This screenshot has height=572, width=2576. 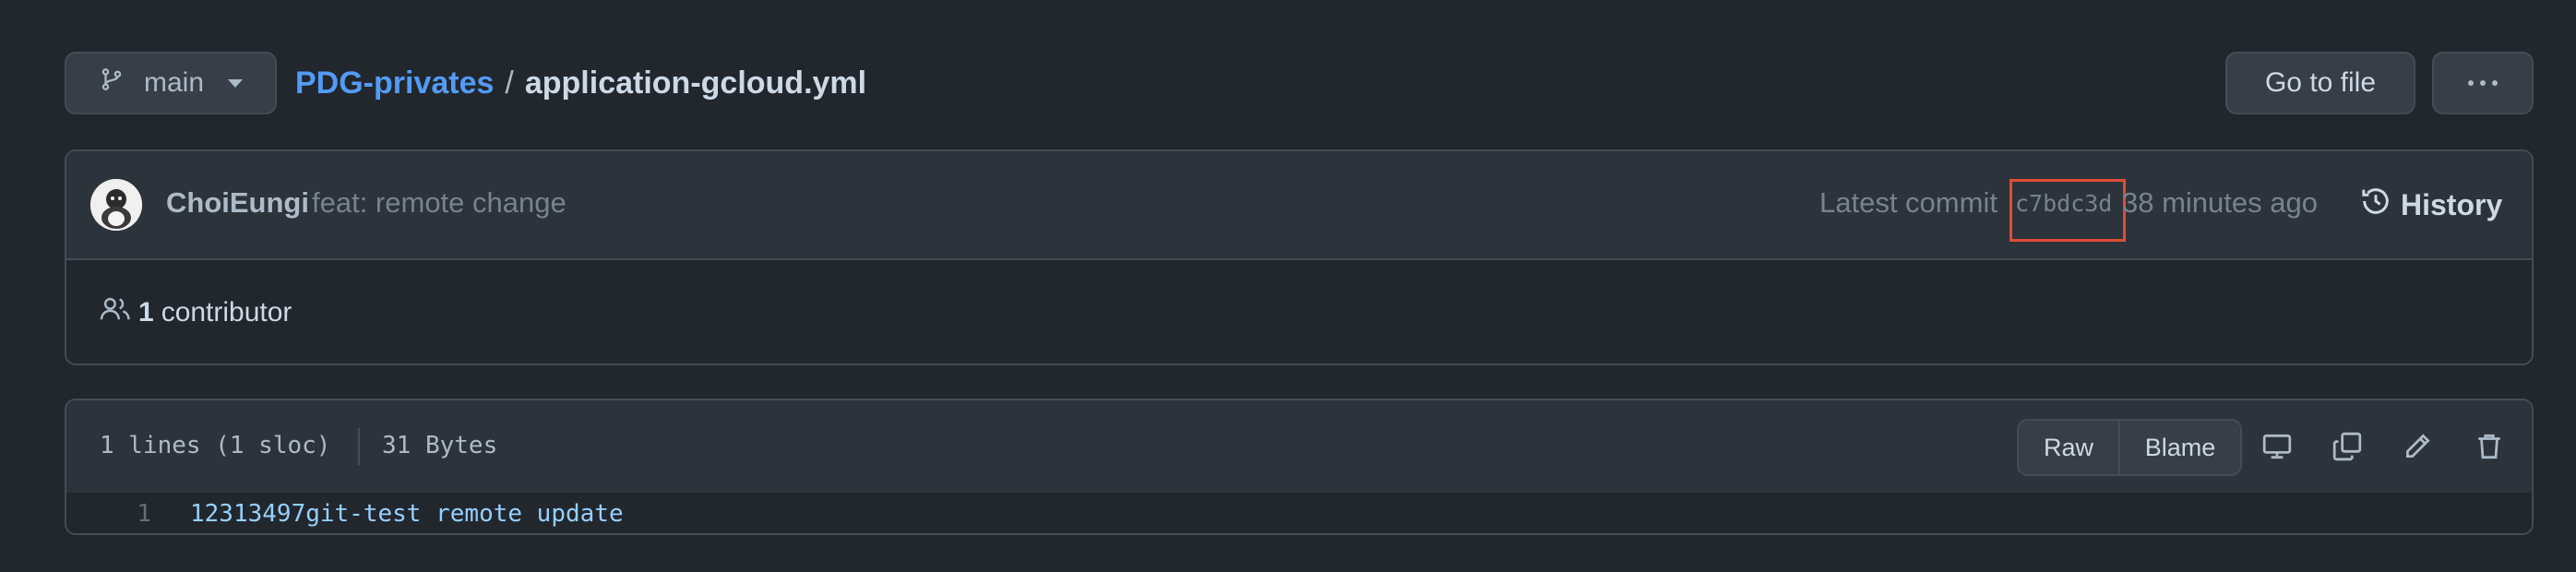 What do you see at coordinates (2452, 204) in the screenshot?
I see `history-label: History` at bounding box center [2452, 204].